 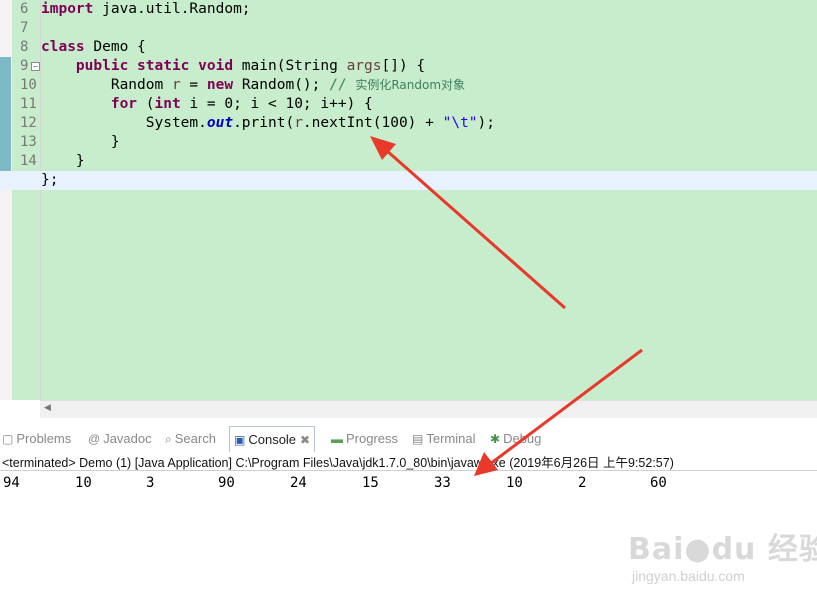 I want to click on close-icon: ✖, so click(x=305, y=440).